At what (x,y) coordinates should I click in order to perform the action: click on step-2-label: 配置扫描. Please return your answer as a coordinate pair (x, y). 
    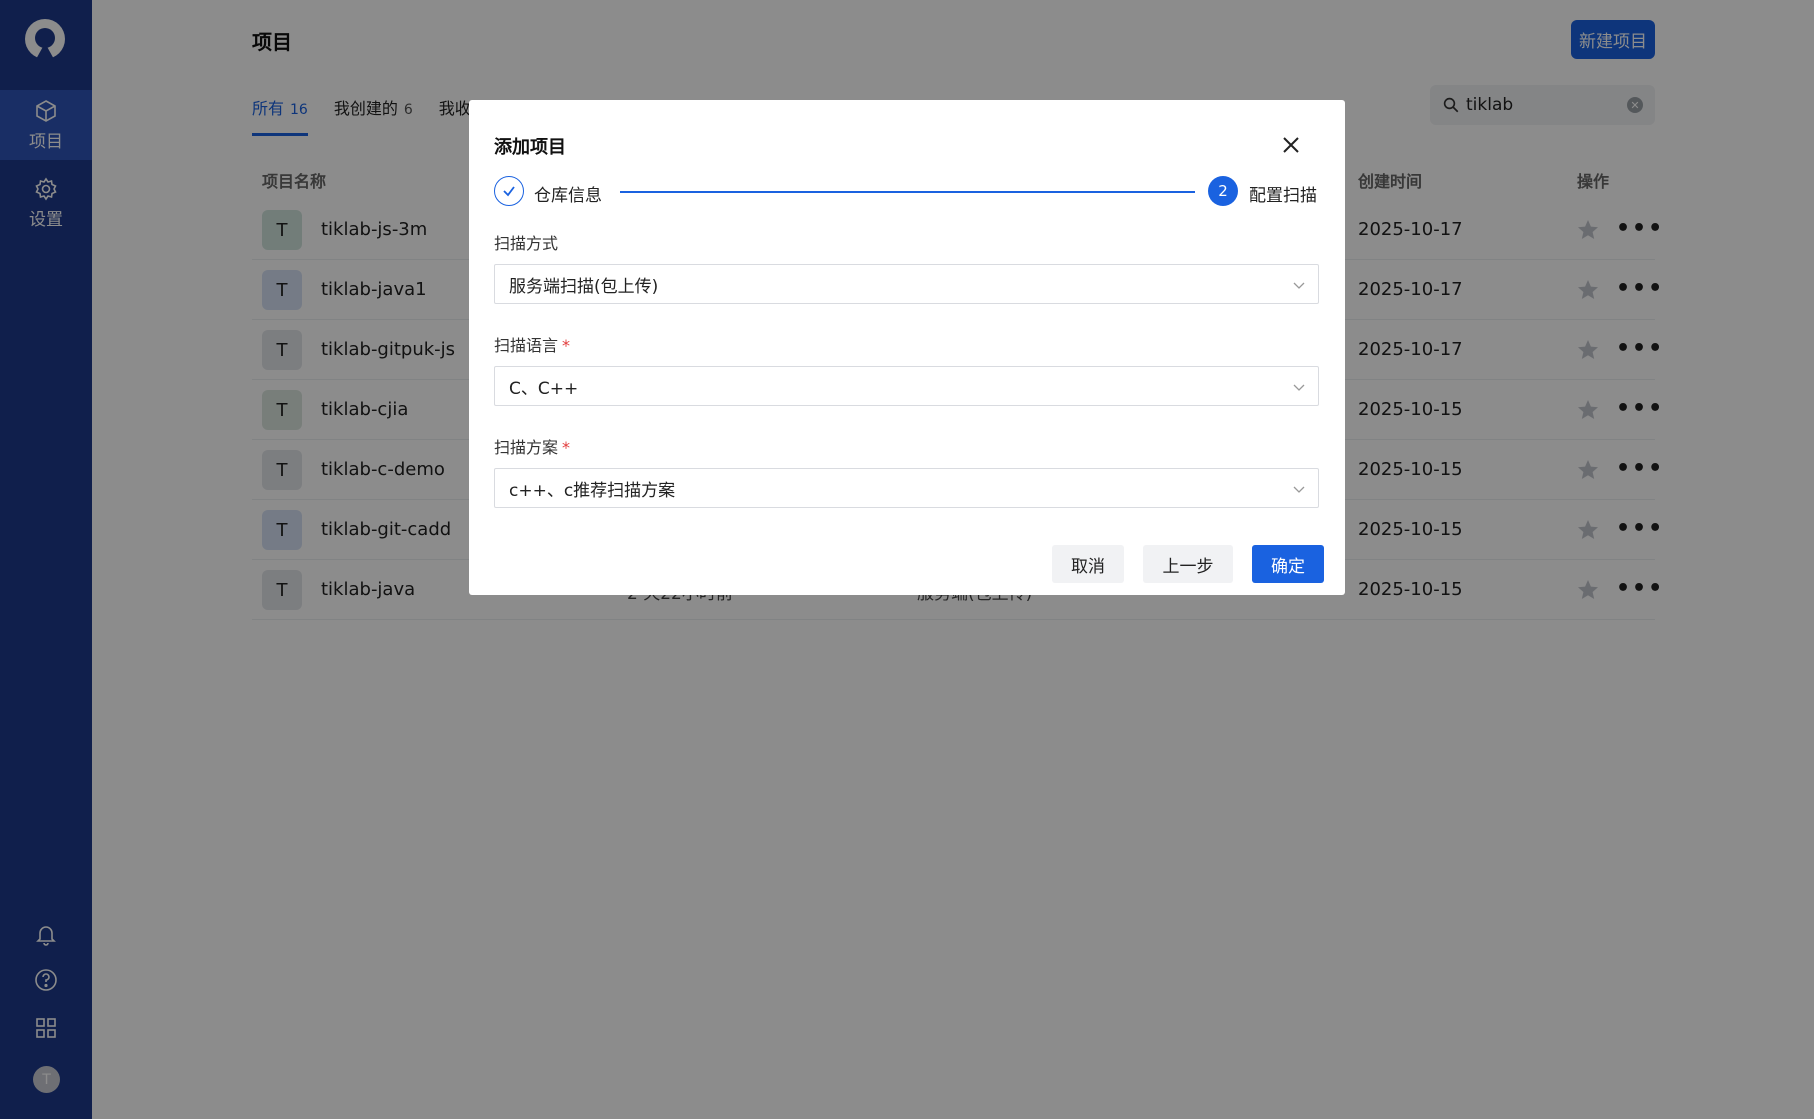
    Looking at the image, I should click on (1283, 196).